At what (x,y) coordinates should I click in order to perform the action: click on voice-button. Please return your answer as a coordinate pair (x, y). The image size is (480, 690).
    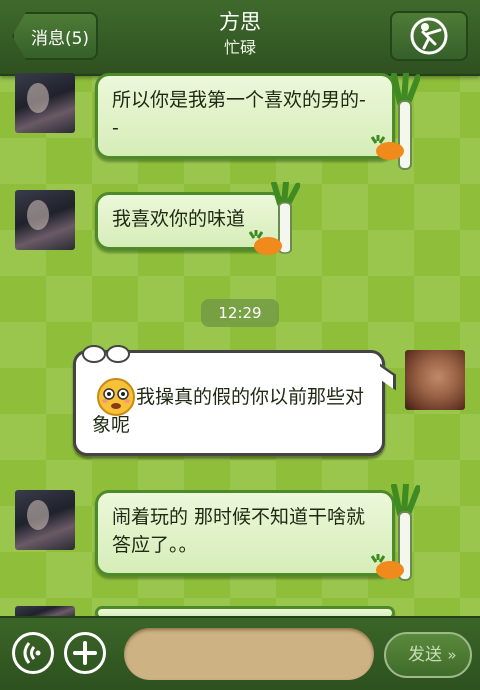
    Looking at the image, I should click on (33, 653).